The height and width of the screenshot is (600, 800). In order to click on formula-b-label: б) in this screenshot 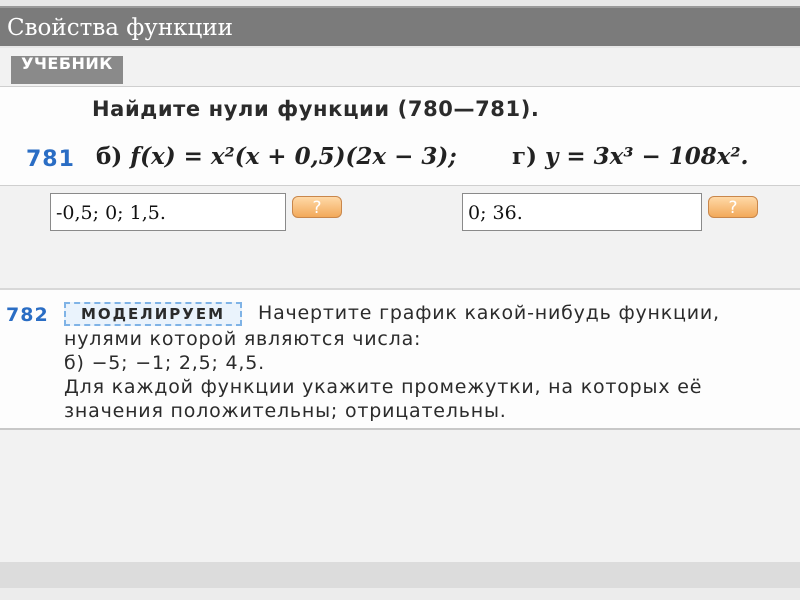, I will do `click(109, 156)`.